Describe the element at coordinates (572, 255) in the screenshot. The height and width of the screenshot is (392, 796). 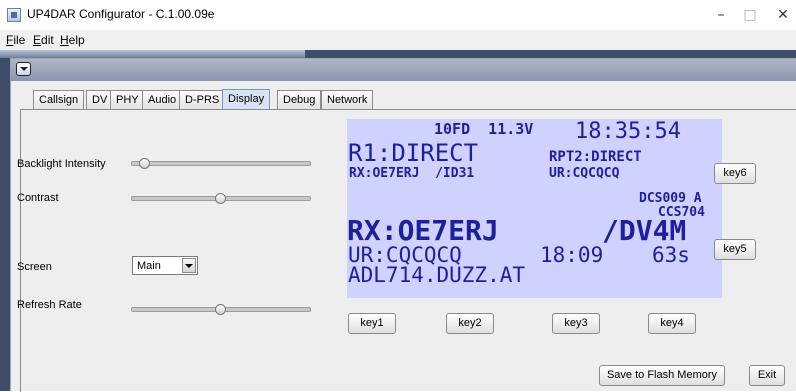
I see `lcd-ur-time: 18:09` at that location.